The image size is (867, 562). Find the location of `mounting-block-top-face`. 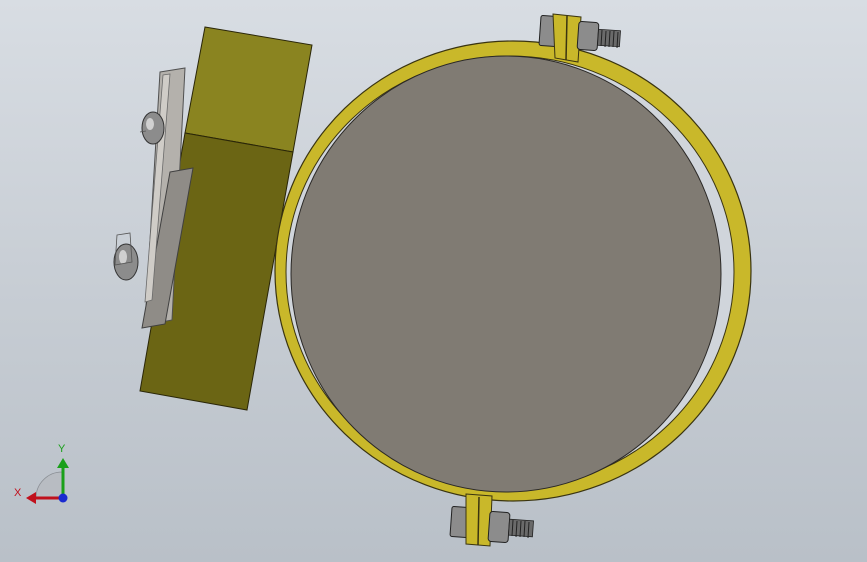

mounting-block-top-face is located at coordinates (248, 89).